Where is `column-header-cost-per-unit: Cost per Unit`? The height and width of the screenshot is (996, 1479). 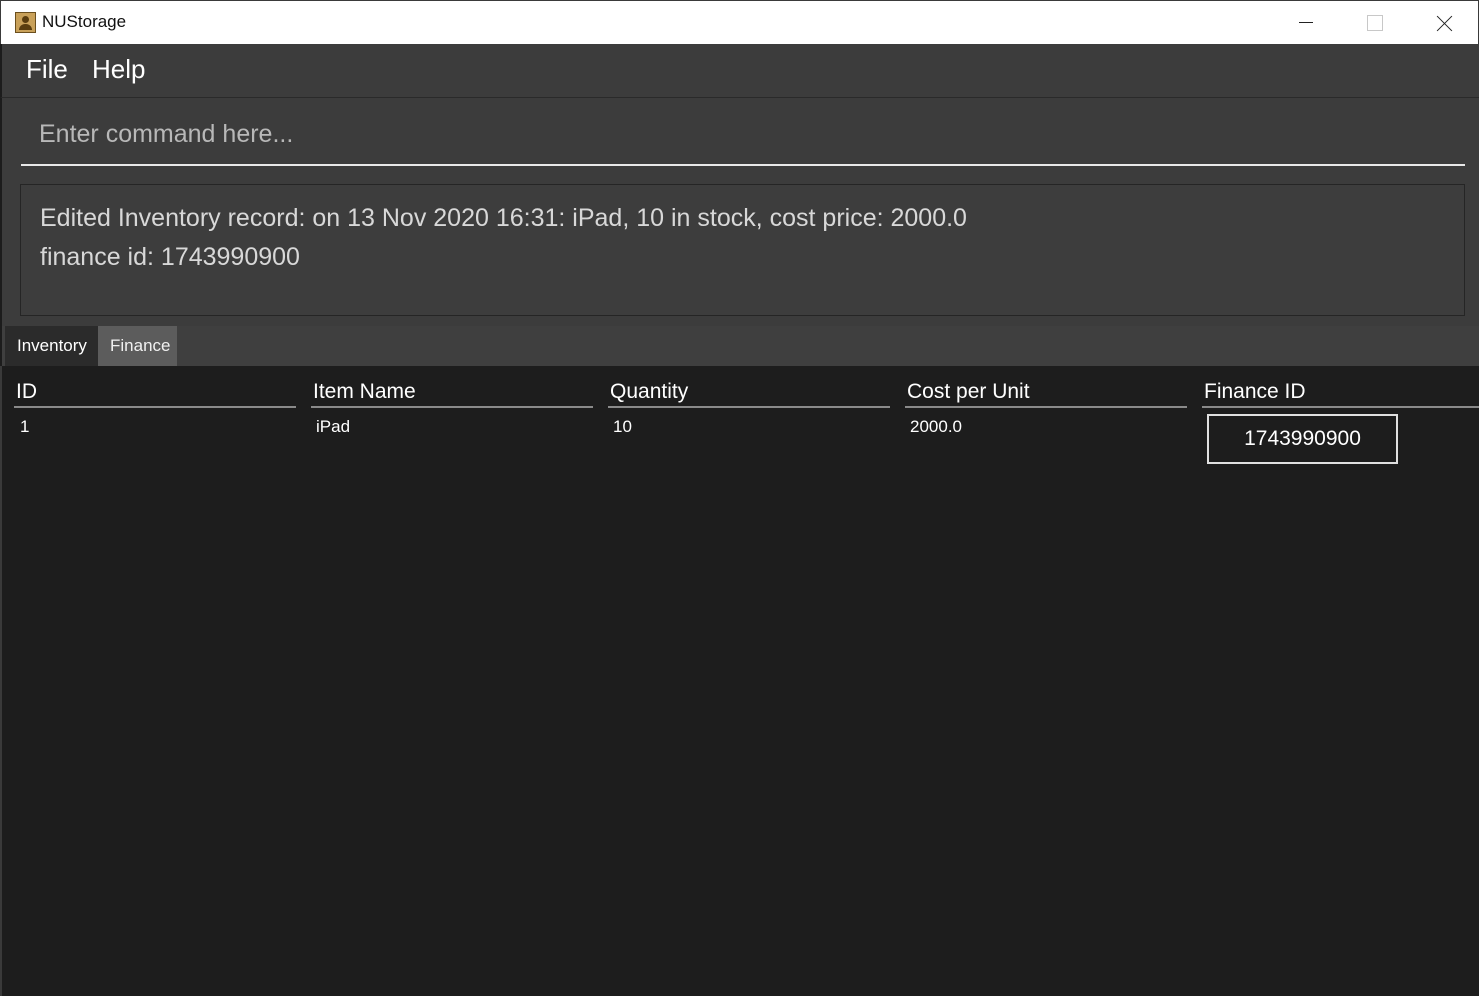 column-header-cost-per-unit: Cost per Unit is located at coordinates (1046, 394).